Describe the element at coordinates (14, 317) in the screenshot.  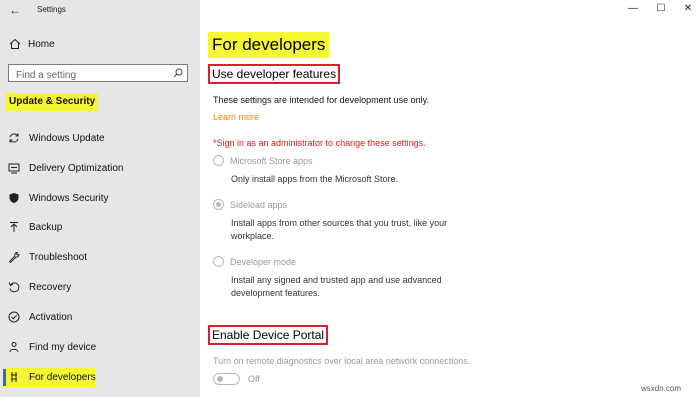
I see `check-circle-icon` at that location.